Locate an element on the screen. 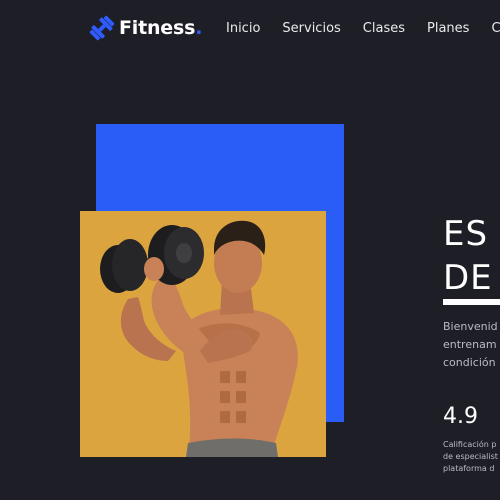 This screenshot has width=500, height=500. nav-link-inicio: Inicio is located at coordinates (243, 28).